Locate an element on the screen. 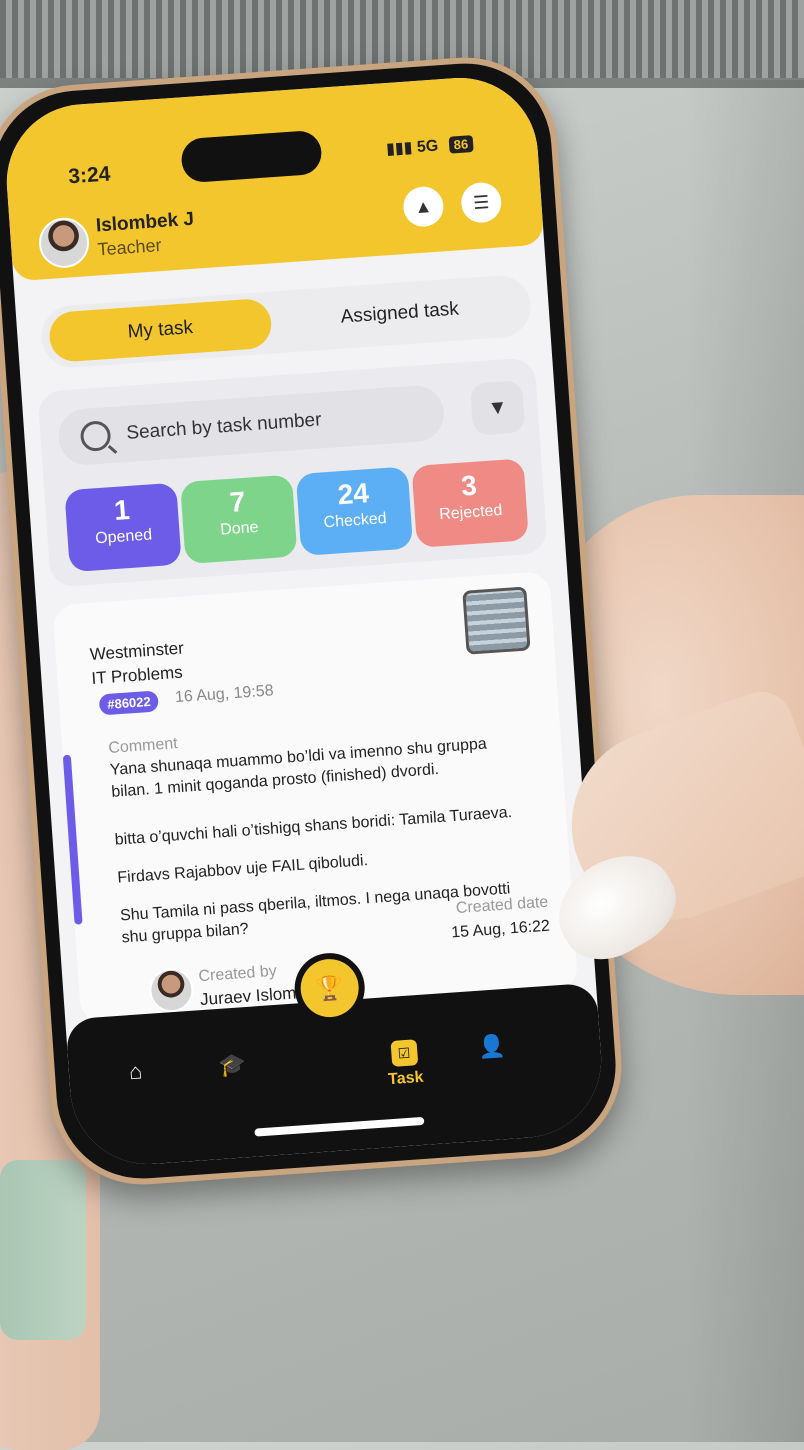 This screenshot has width=804, height=1450. status-indicators: ▮▮▮ 5G 86 is located at coordinates (429, 146).